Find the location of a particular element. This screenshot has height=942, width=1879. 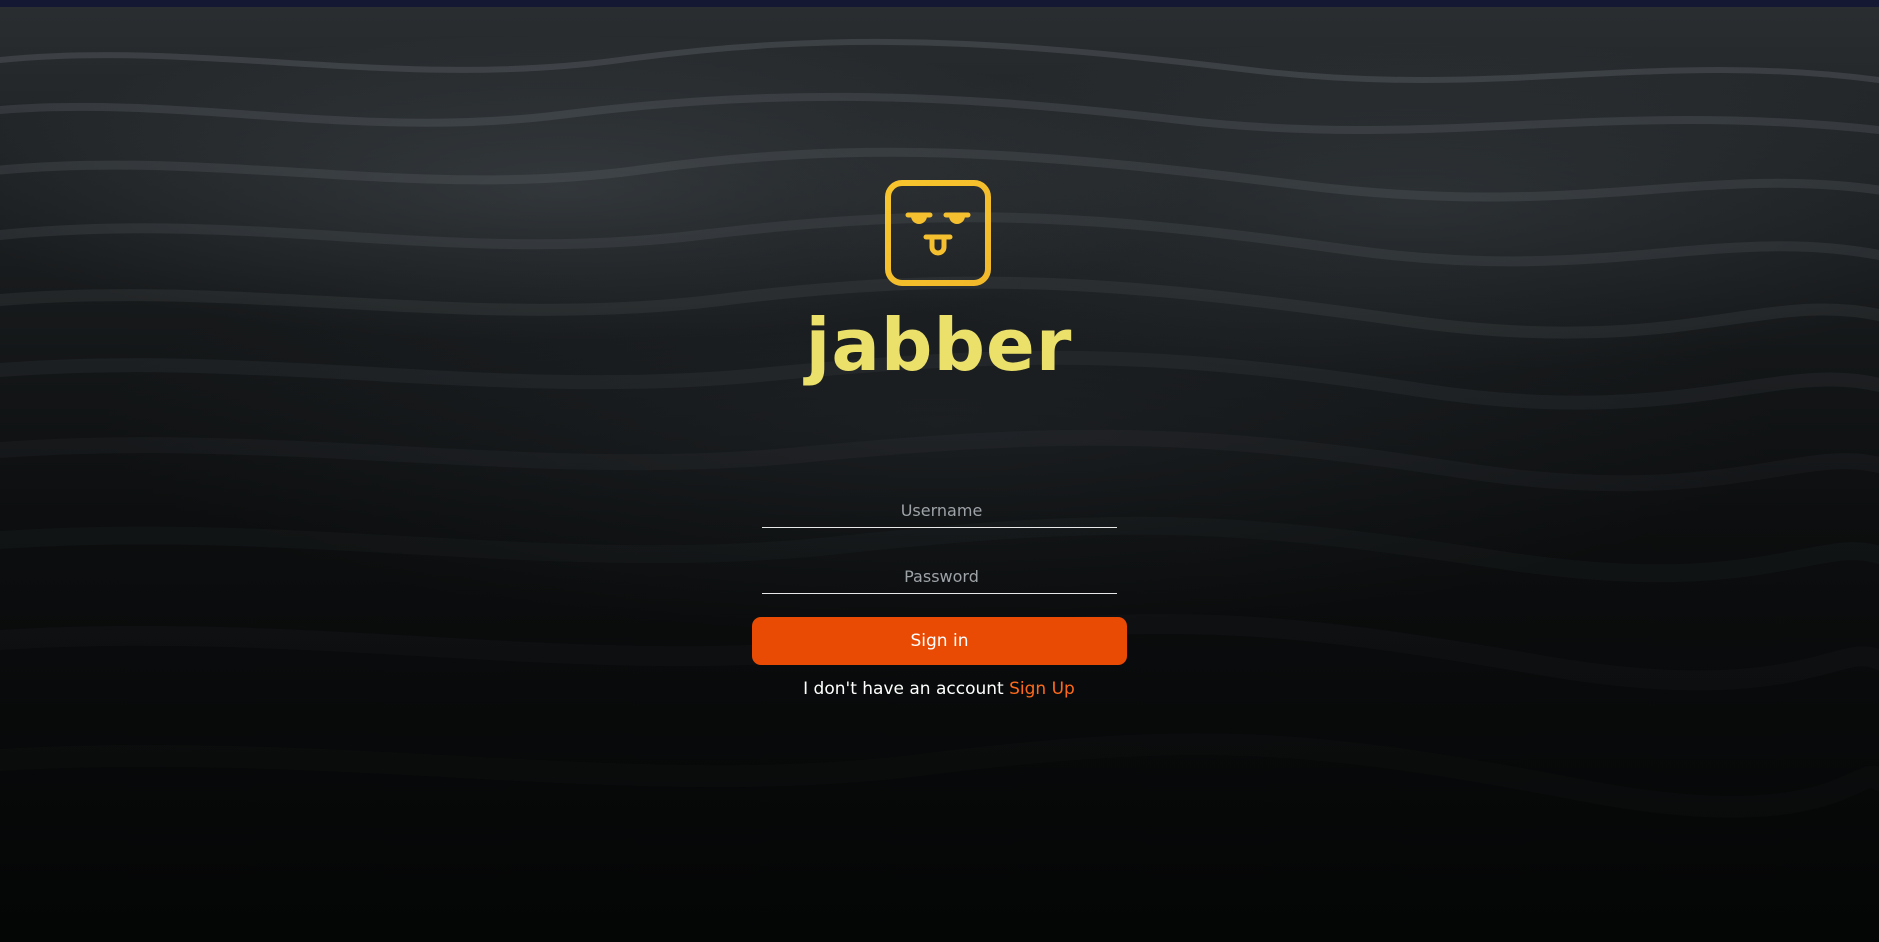

signup-prompt-text: I don't have an account is located at coordinates (903, 689).